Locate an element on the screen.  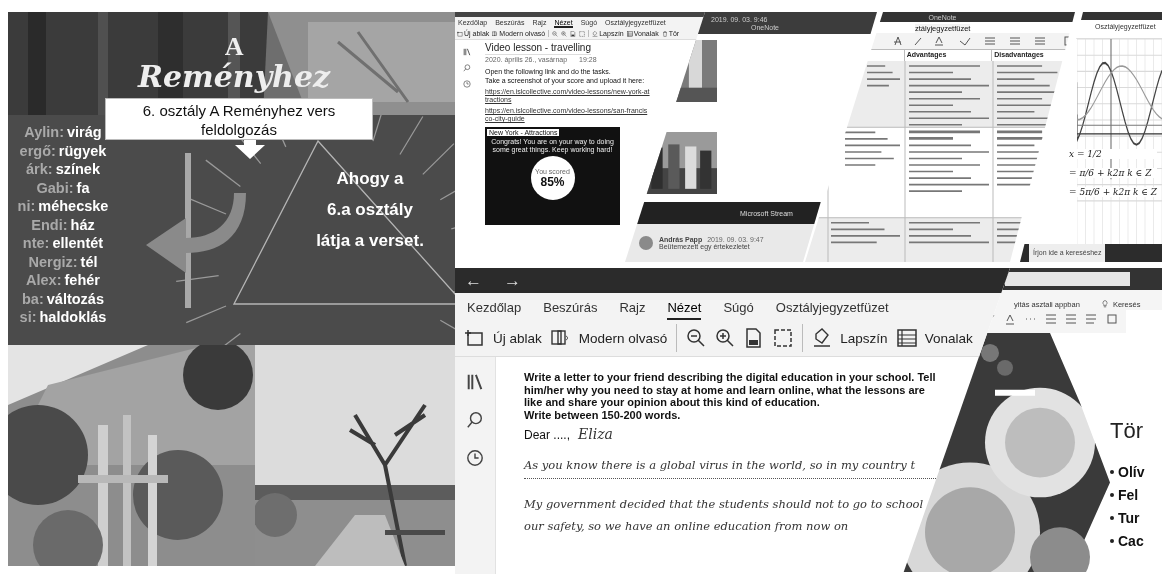
avatar is located at coordinates (646, 243).